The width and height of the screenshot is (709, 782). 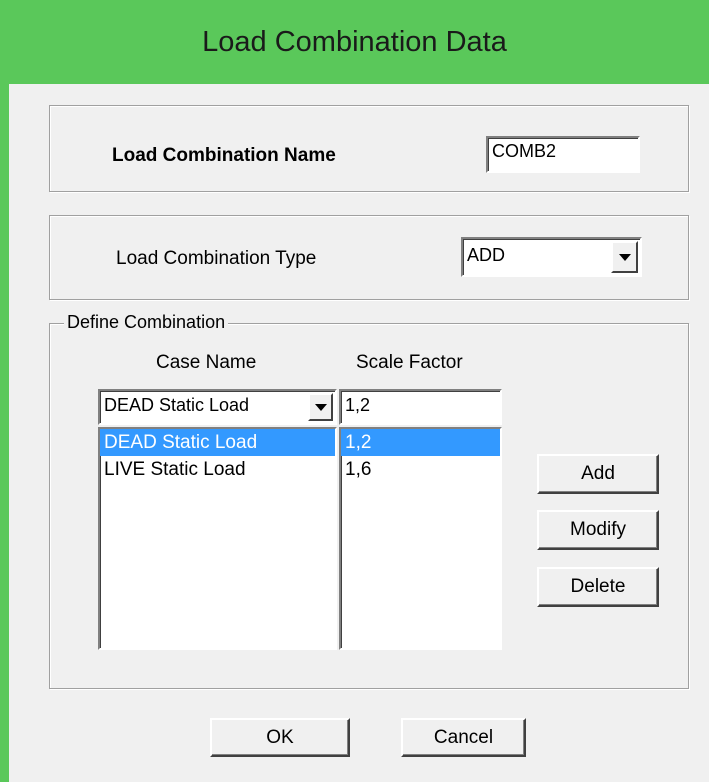 What do you see at coordinates (563, 154) in the screenshot?
I see `combination-name-input: COMB2` at bounding box center [563, 154].